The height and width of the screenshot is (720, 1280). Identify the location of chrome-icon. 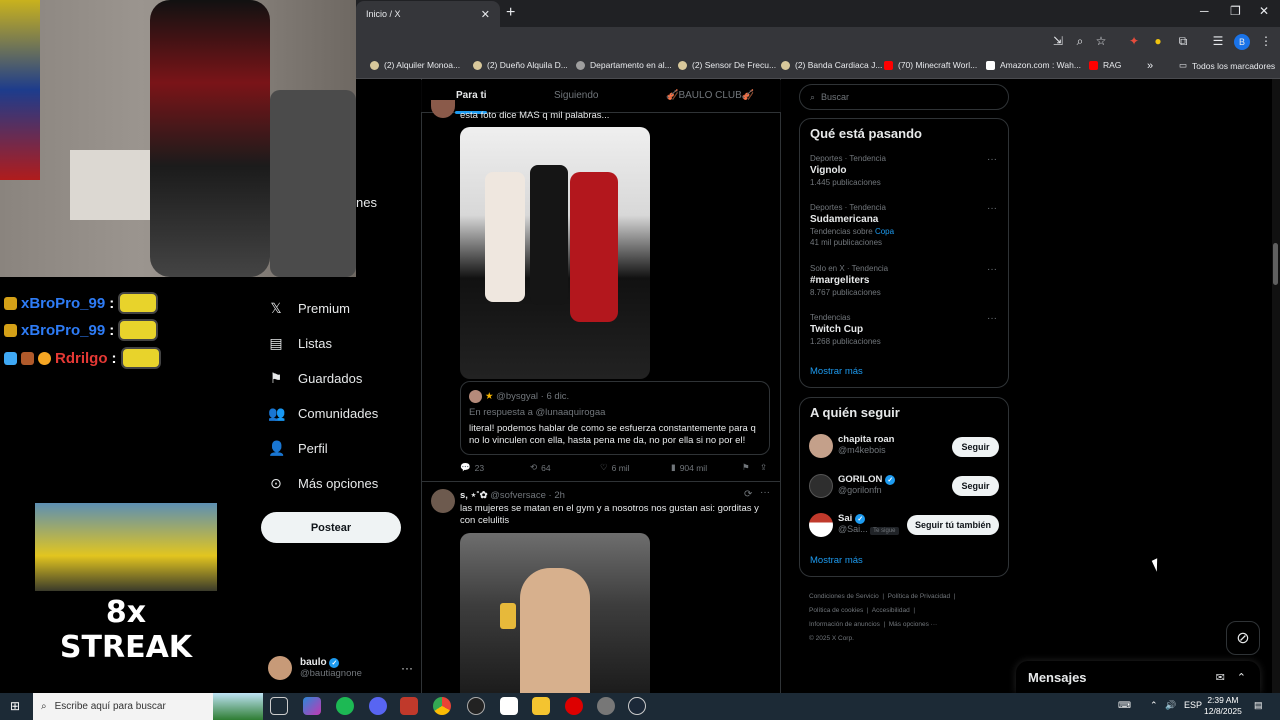
(442, 706).